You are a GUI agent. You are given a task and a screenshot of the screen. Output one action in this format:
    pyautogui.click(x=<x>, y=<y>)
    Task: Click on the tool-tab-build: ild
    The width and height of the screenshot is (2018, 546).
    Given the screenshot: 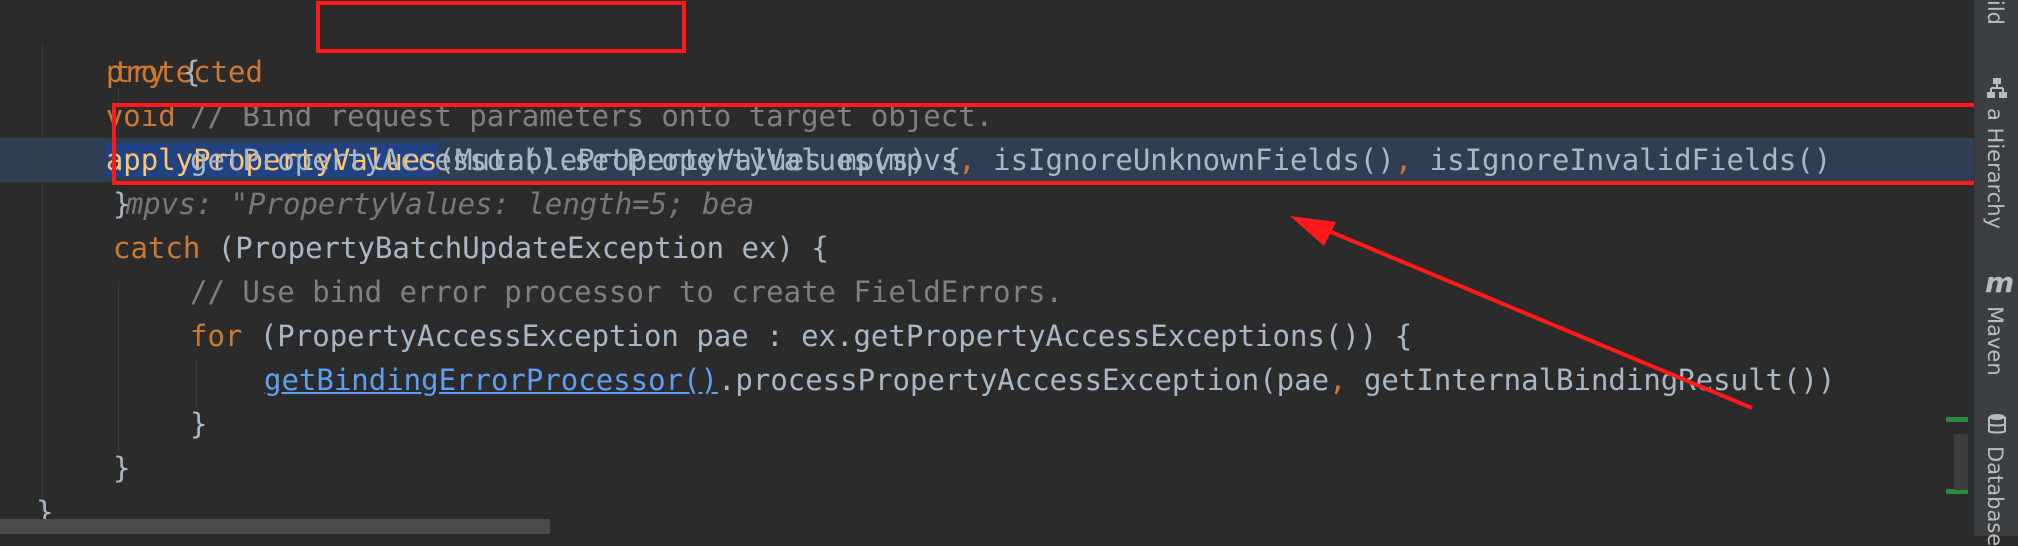 What is the action you would take?
    pyautogui.click(x=1995, y=12)
    